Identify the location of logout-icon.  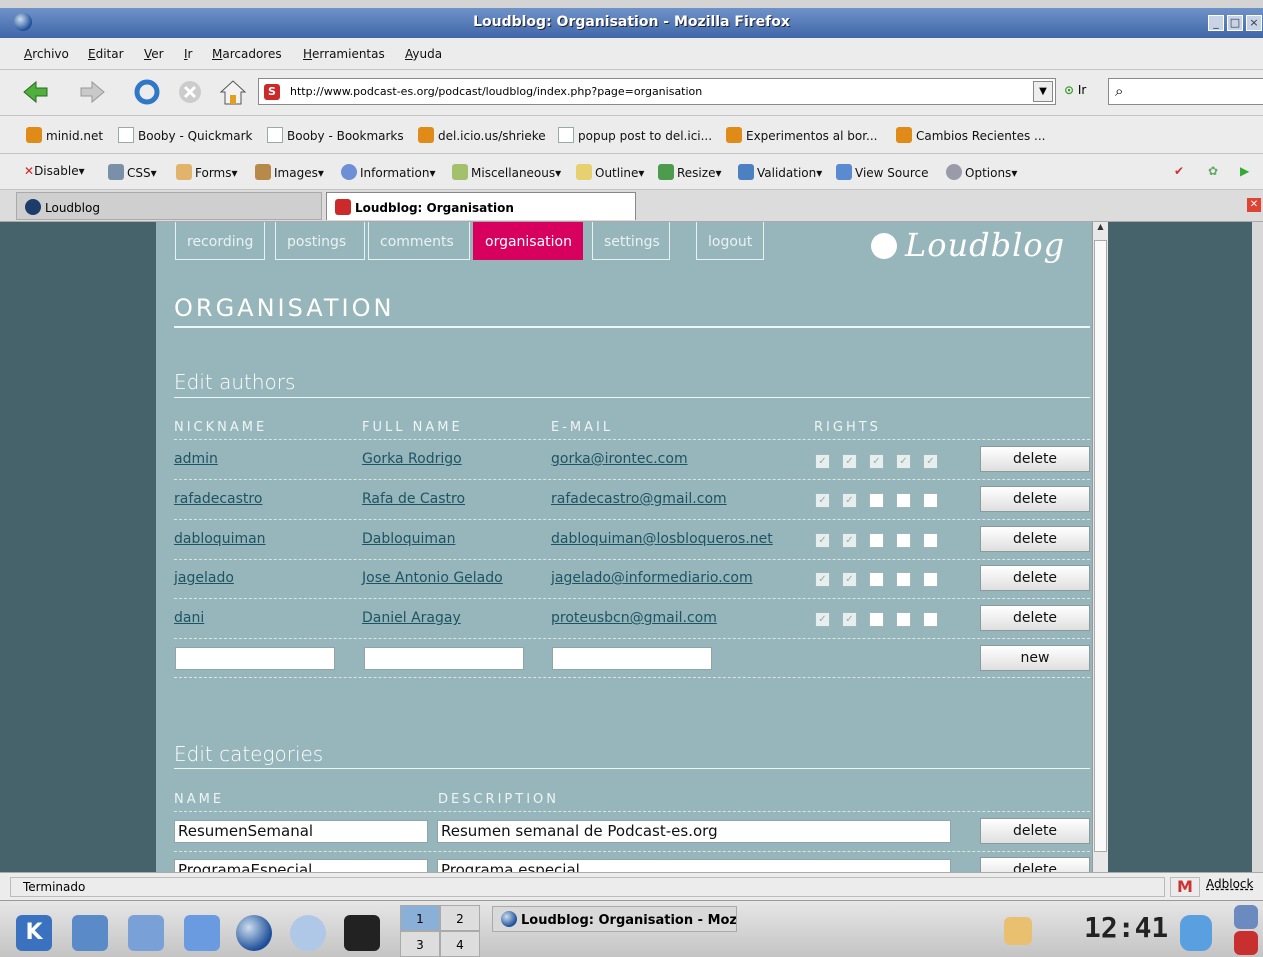
(1246, 943).